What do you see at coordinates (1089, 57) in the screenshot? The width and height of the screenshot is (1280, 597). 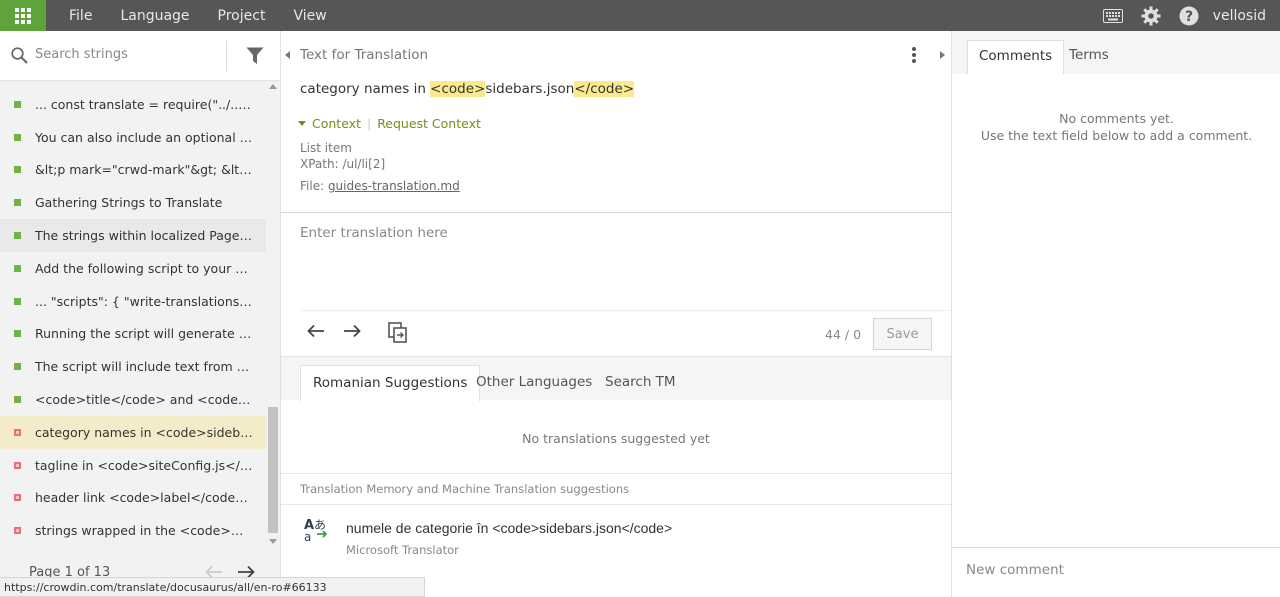 I see `tab-terms: Terms` at bounding box center [1089, 57].